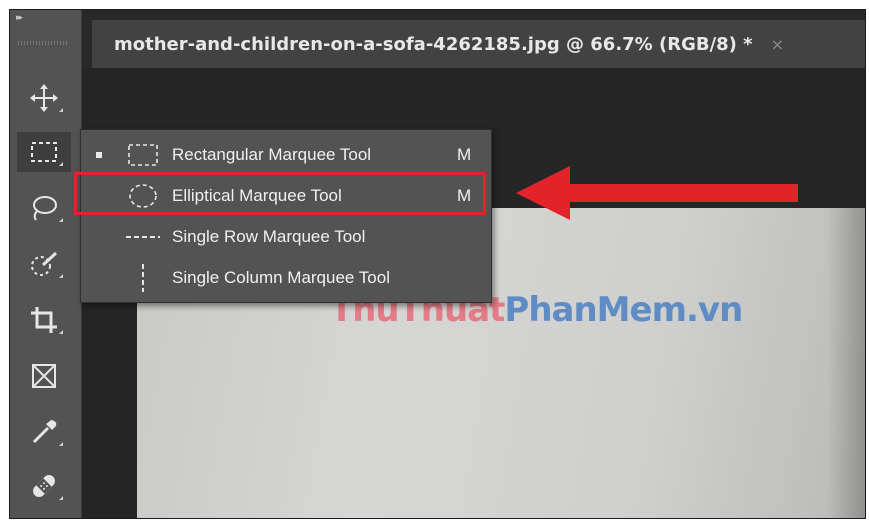 This screenshot has width=869, height=521. What do you see at coordinates (99, 155) in the screenshot?
I see `selected-indicator` at bounding box center [99, 155].